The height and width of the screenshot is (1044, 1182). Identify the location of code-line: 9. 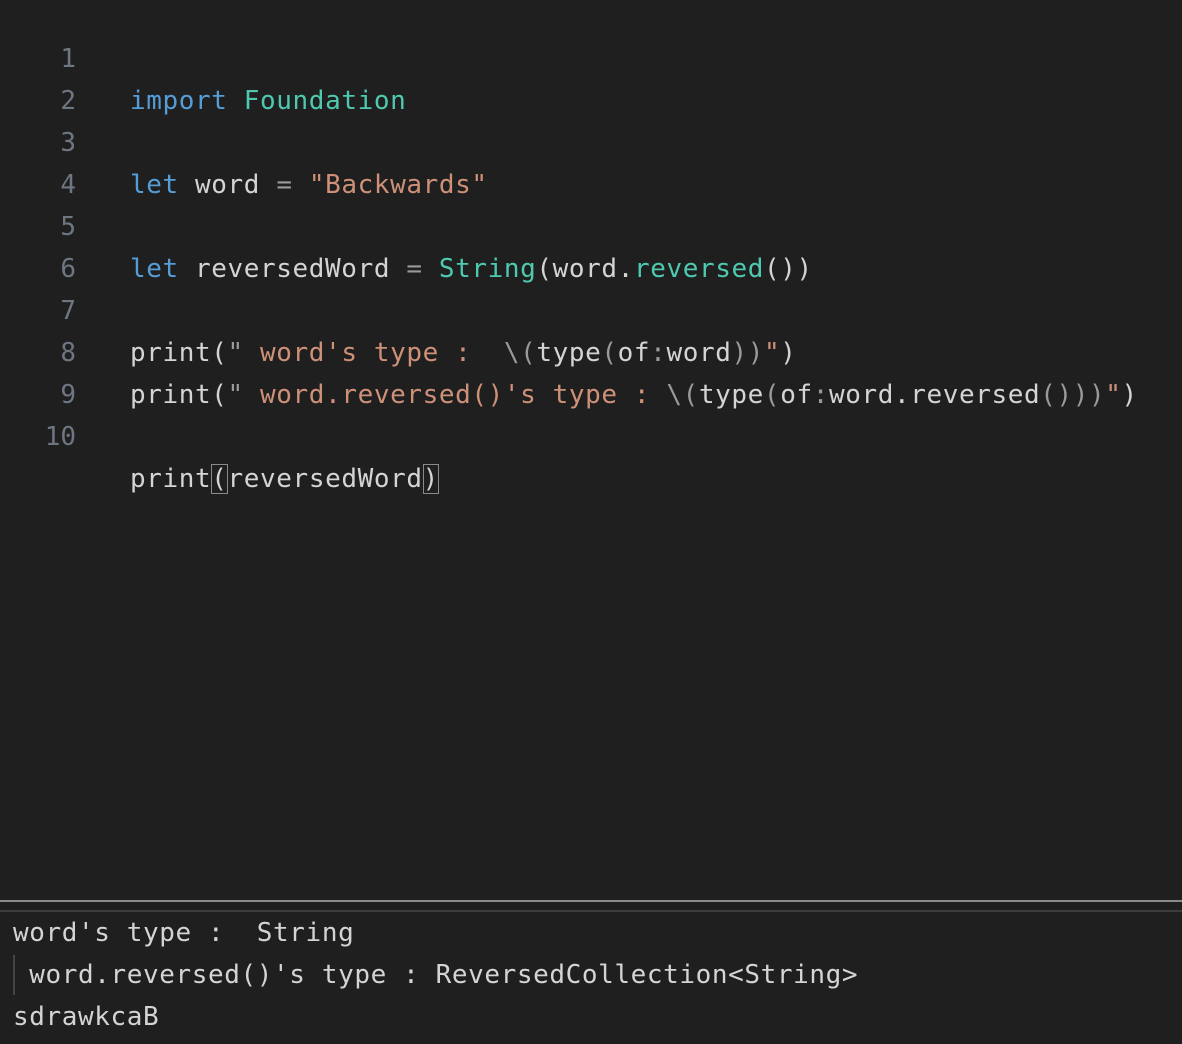
(591, 371).